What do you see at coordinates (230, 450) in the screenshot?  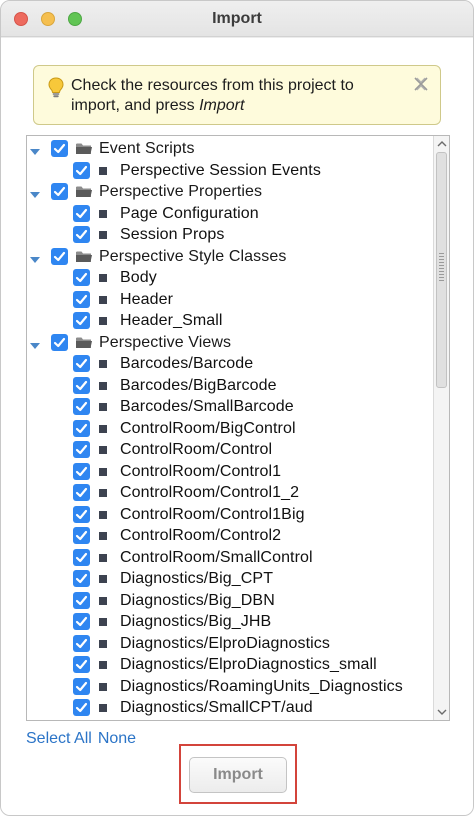 I see `tree-item-row: ControlRoom/Control` at bounding box center [230, 450].